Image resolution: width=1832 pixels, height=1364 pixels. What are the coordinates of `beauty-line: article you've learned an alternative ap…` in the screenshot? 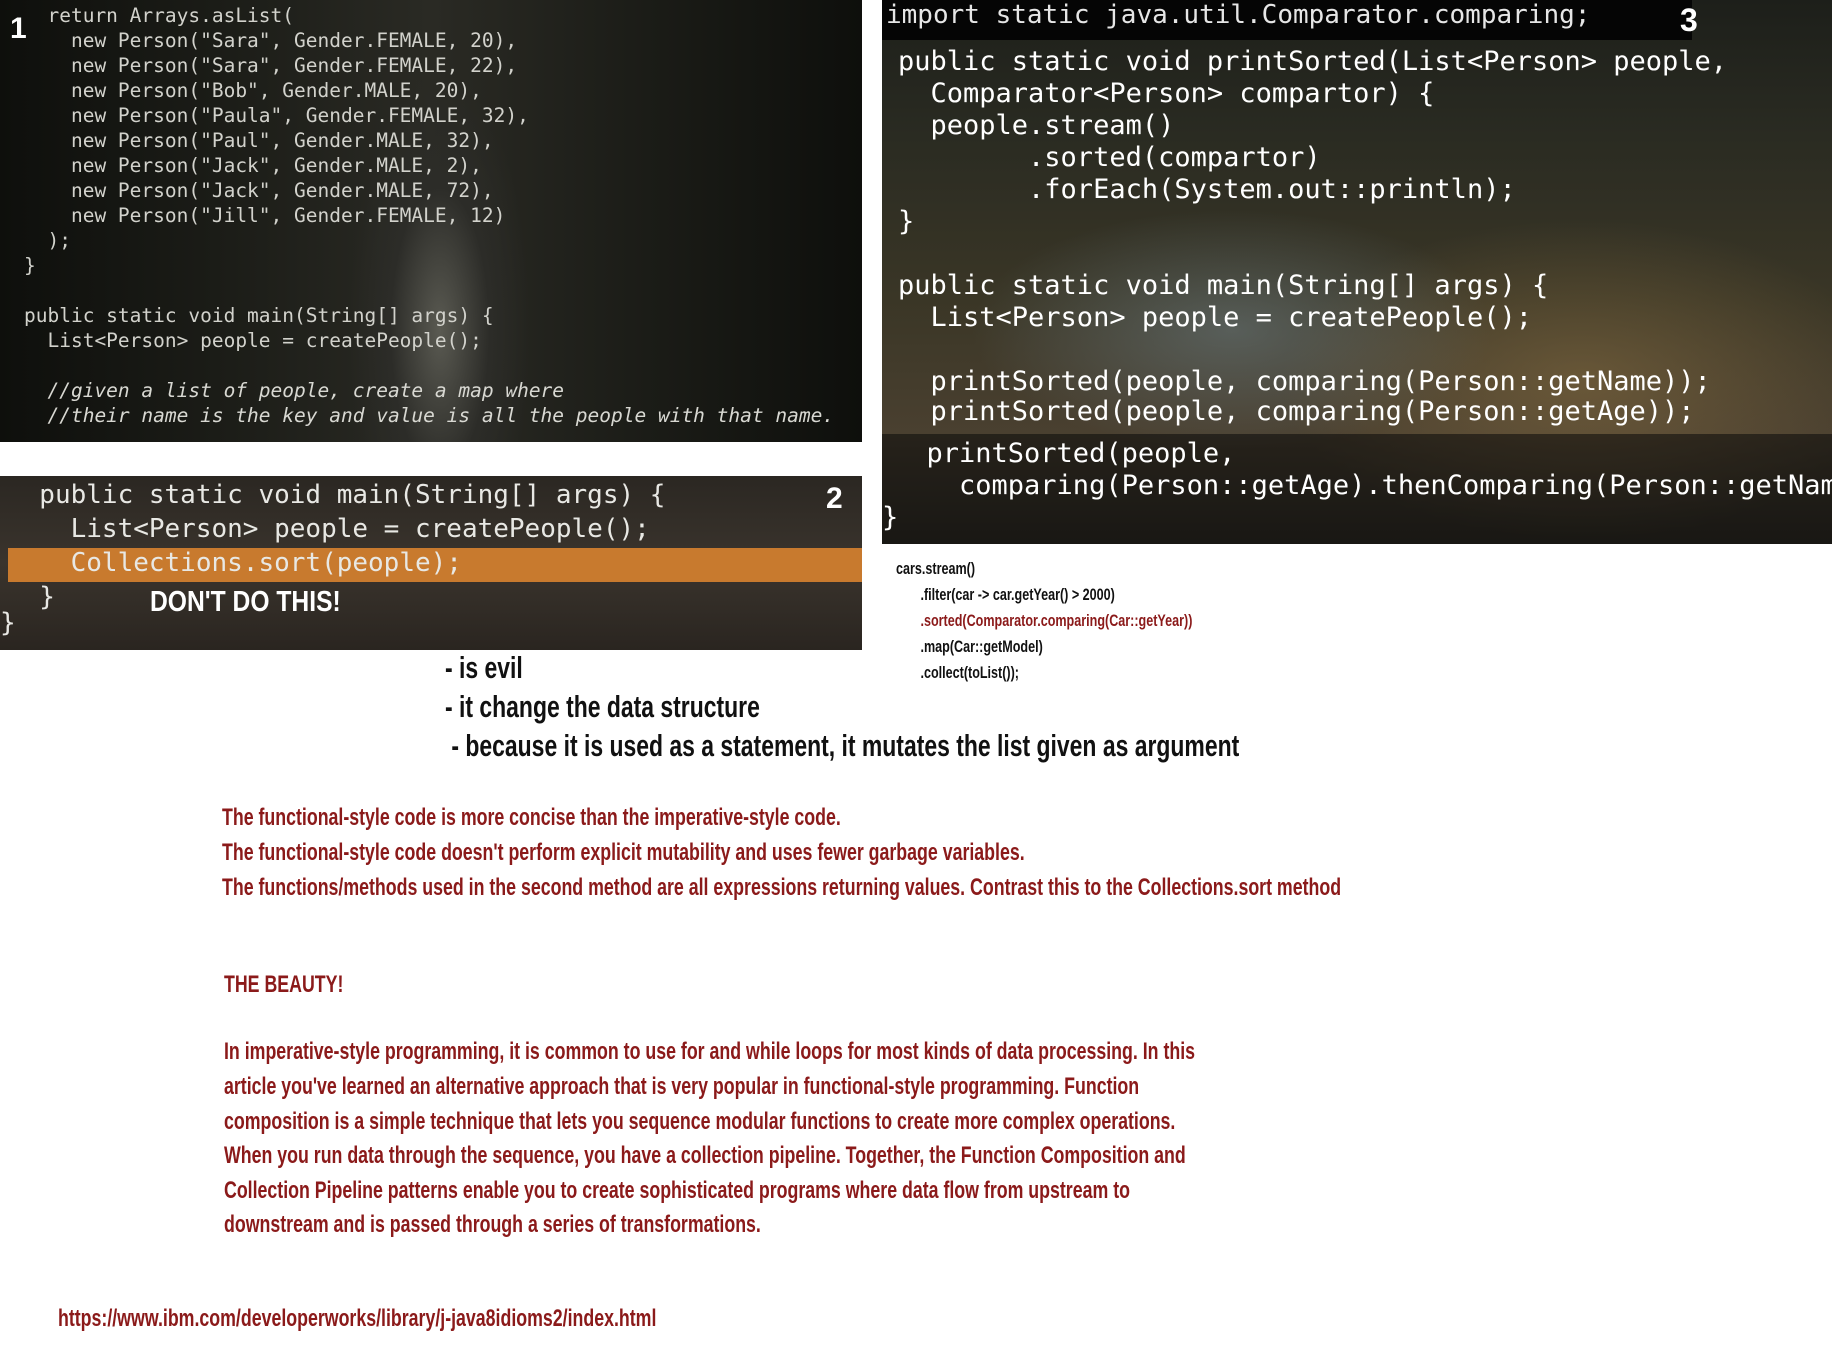 It's located at (682, 1086).